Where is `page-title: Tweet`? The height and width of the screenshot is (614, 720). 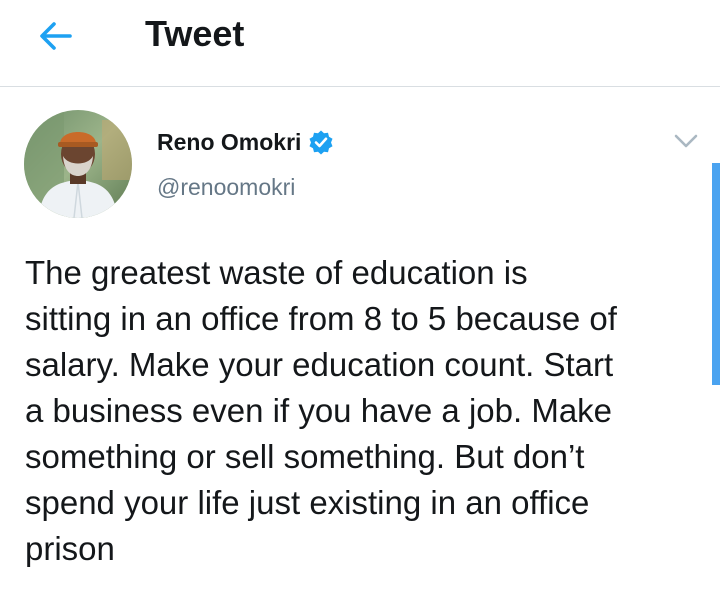 page-title: Tweet is located at coordinates (195, 33).